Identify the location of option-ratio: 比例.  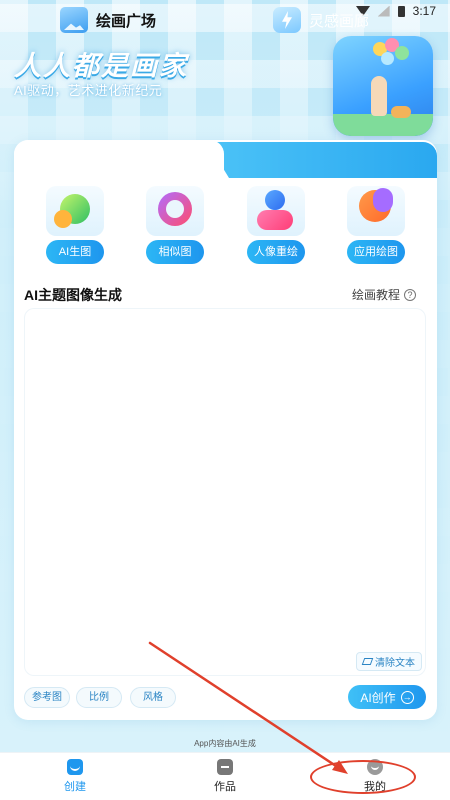
(99, 697).